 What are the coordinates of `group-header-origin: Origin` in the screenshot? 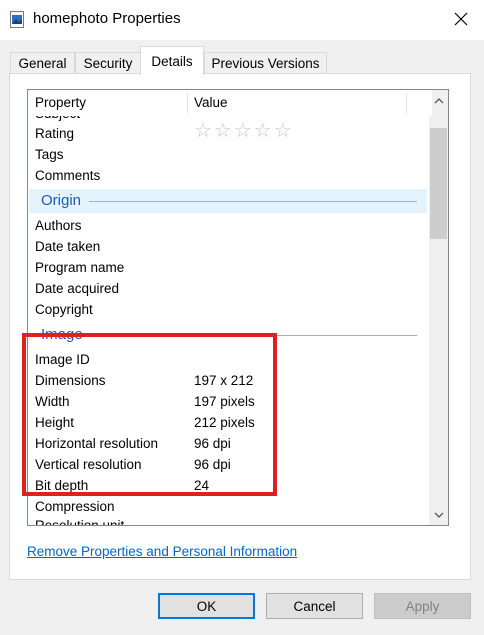 It's located at (228, 201).